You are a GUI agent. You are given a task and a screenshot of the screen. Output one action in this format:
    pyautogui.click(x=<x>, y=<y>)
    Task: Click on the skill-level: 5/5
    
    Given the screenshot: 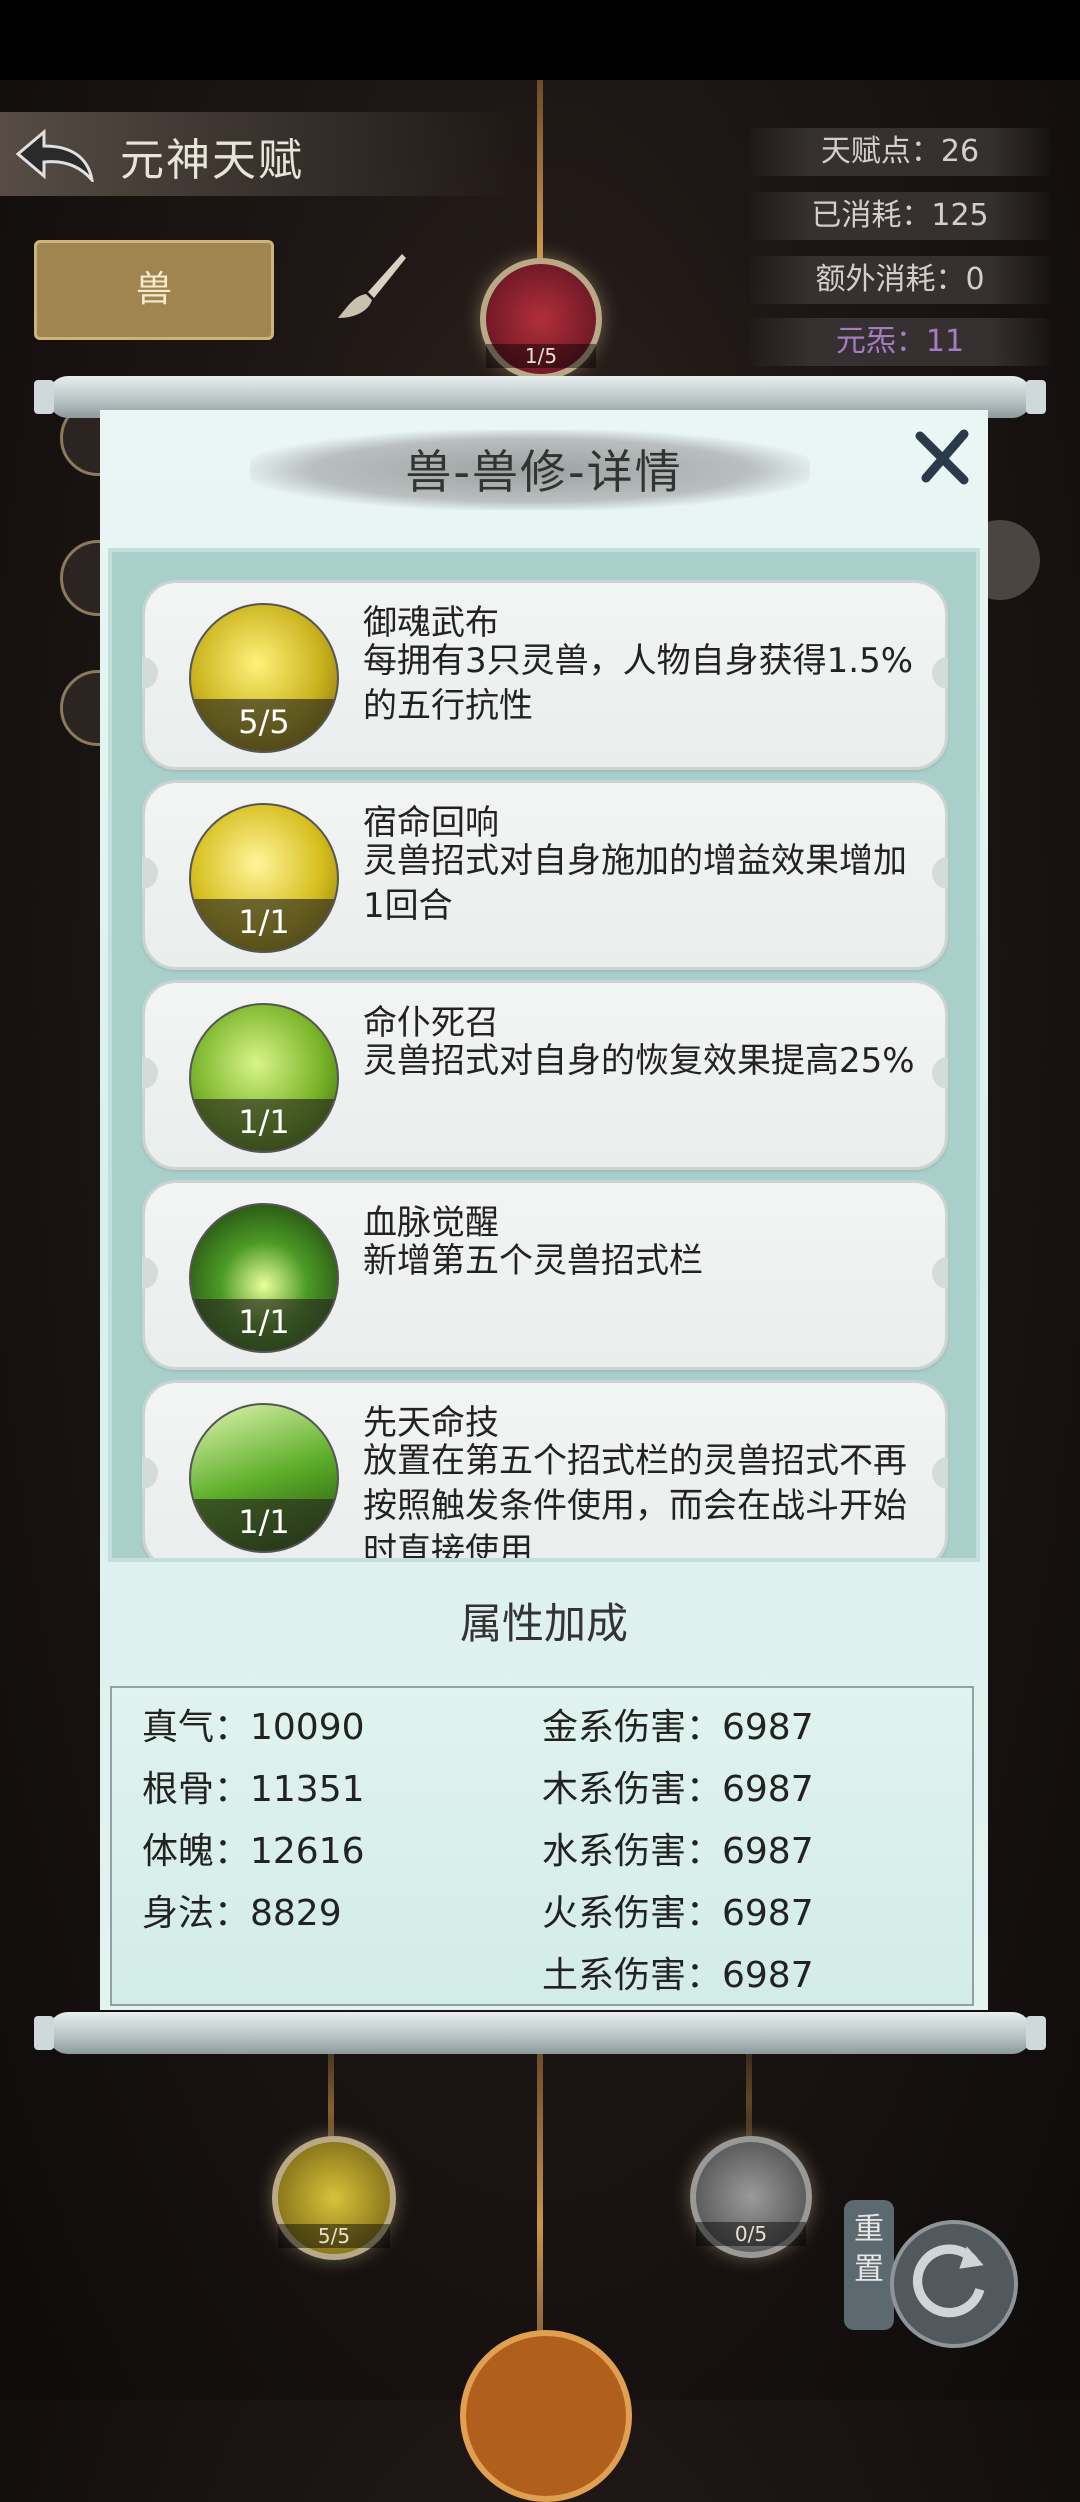 What is the action you would take?
    pyautogui.click(x=264, y=725)
    